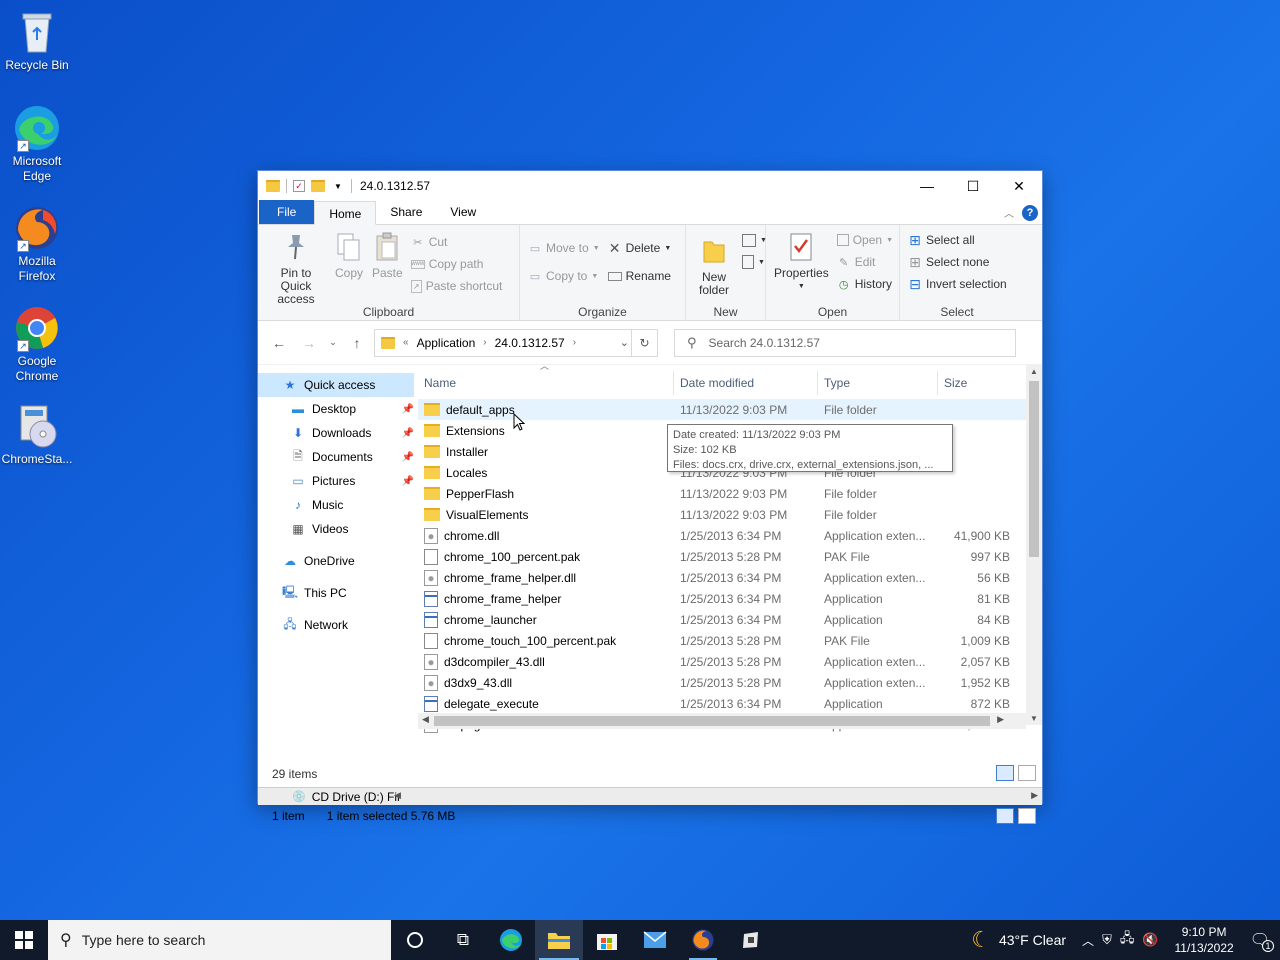  I want to click on nav-cd-drive: CD Drive (D:) Fir, so click(356, 797).